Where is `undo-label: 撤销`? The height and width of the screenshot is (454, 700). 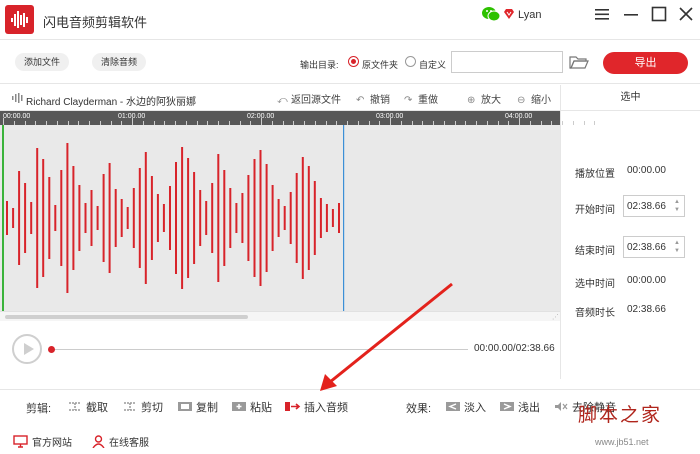
undo-label: 撤销 is located at coordinates (380, 100).